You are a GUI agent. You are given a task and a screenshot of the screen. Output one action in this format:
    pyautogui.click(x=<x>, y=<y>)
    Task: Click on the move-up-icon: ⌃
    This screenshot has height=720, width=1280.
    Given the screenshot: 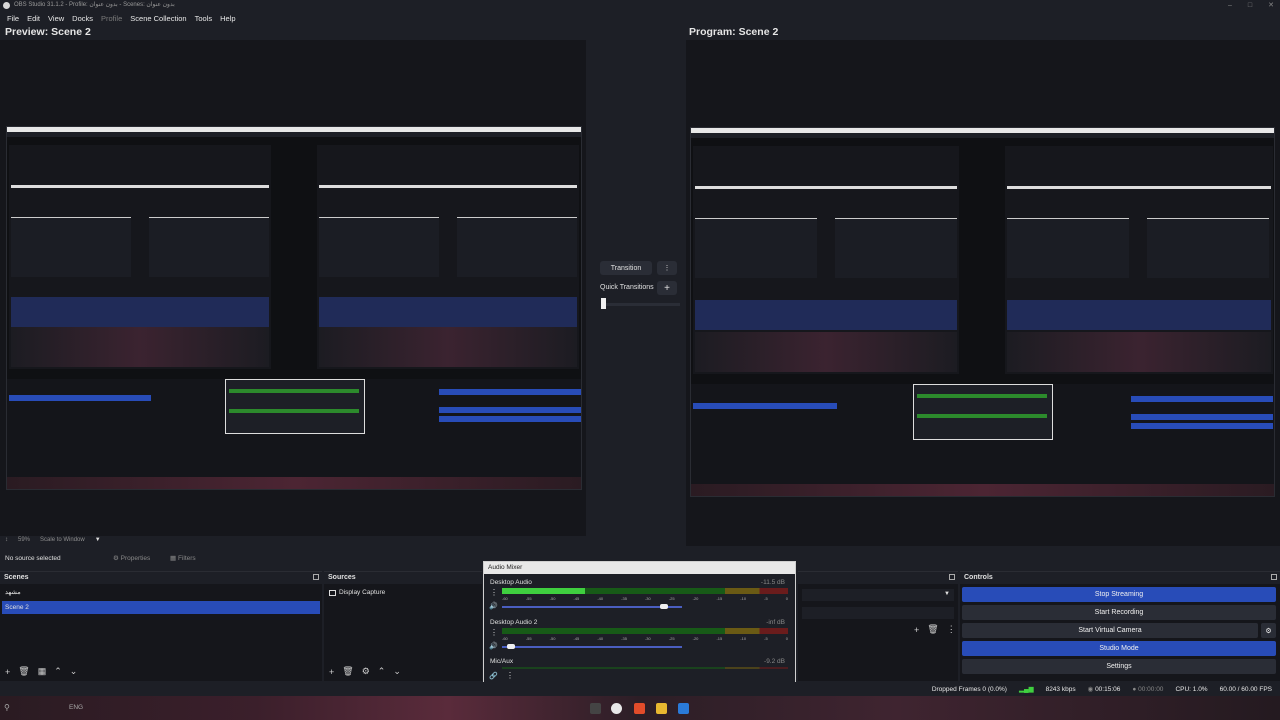 What is the action you would take?
    pyautogui.click(x=58, y=671)
    